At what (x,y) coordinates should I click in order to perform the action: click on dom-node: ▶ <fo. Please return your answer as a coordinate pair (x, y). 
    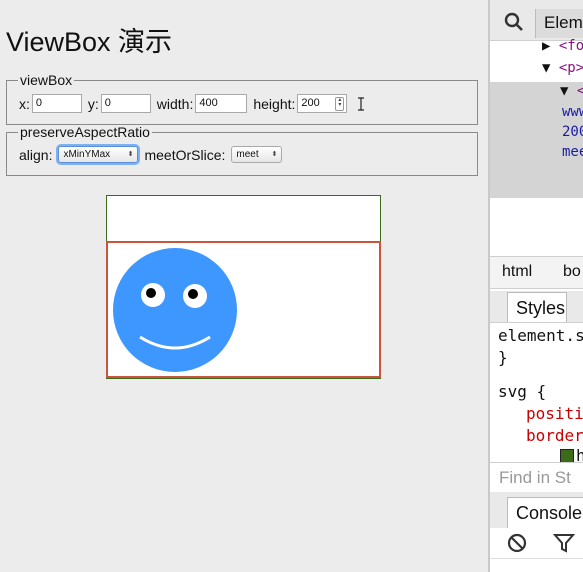
    Looking at the image, I should click on (562, 46).